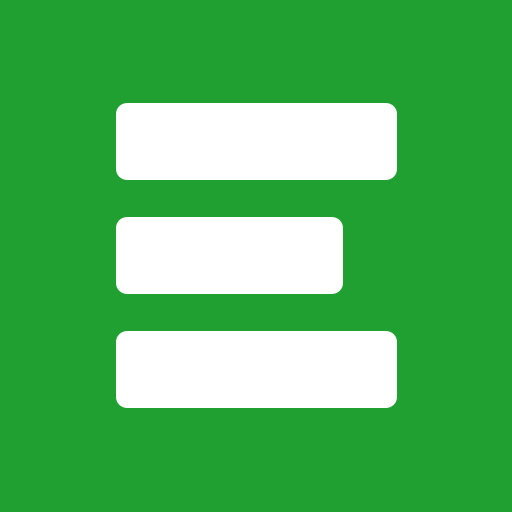 This screenshot has height=512, width=512. I want to click on bottom-bar, so click(256, 369).